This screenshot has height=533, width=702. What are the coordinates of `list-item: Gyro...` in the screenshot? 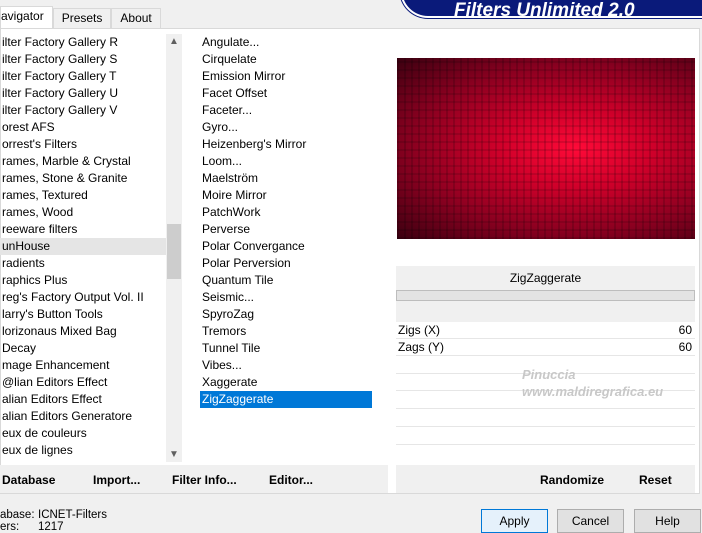 It's located at (286, 127).